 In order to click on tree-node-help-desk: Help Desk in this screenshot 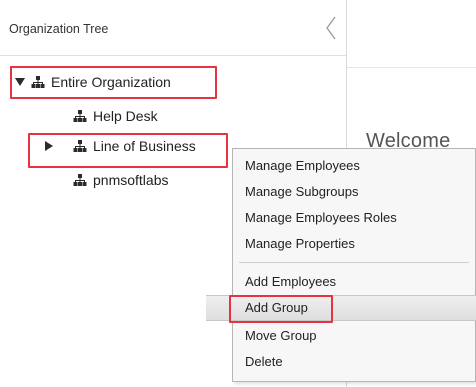, I will do `click(115, 116)`.